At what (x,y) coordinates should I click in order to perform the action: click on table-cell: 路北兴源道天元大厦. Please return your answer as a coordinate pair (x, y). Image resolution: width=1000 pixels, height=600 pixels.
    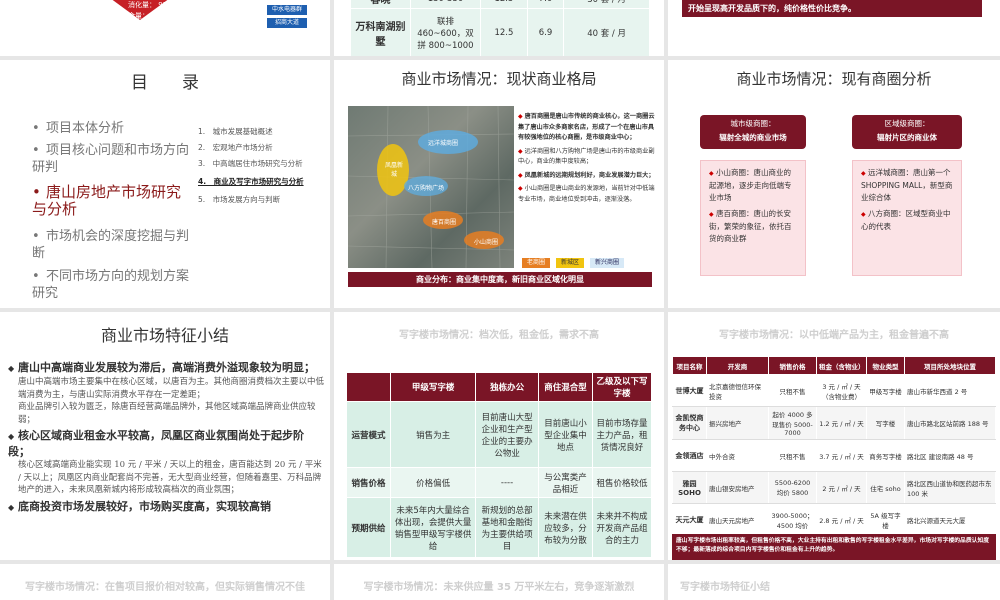
    Looking at the image, I should click on (950, 519).